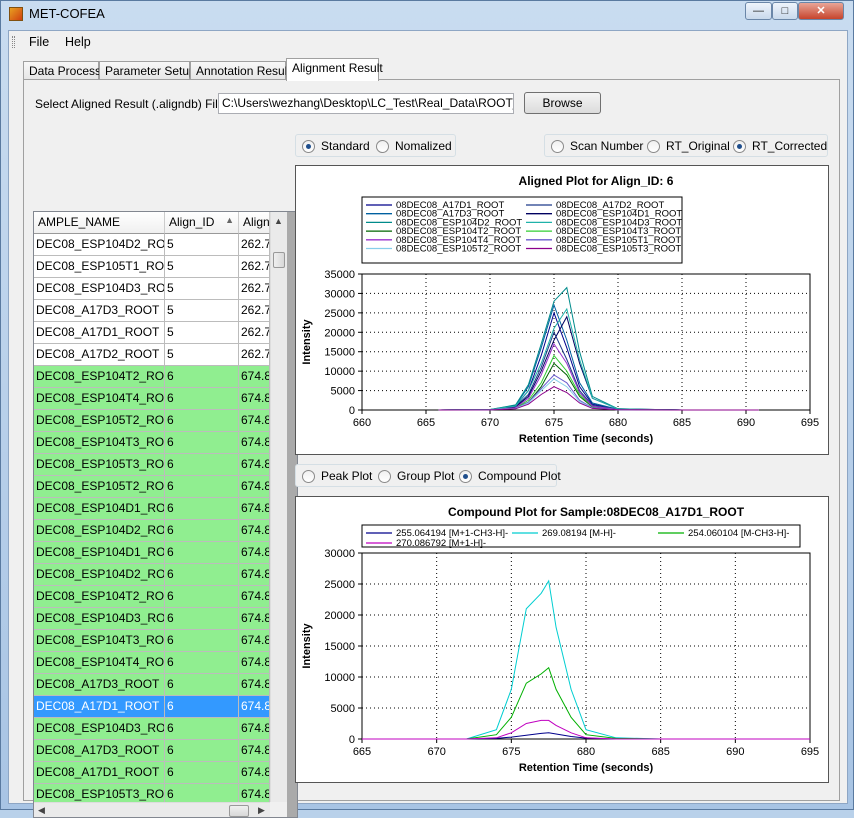  I want to click on group-plot-radio, so click(384, 476).